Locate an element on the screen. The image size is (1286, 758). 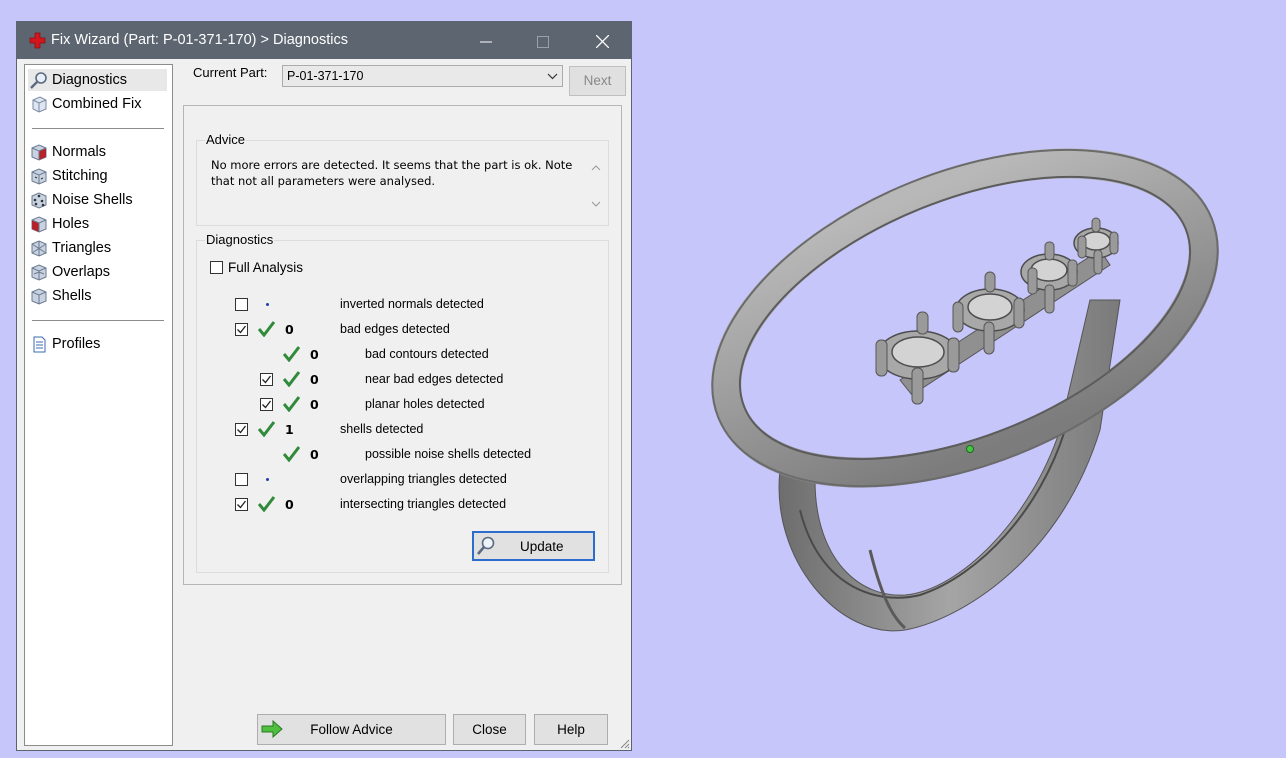
arrow-right-icon is located at coordinates (272, 729).